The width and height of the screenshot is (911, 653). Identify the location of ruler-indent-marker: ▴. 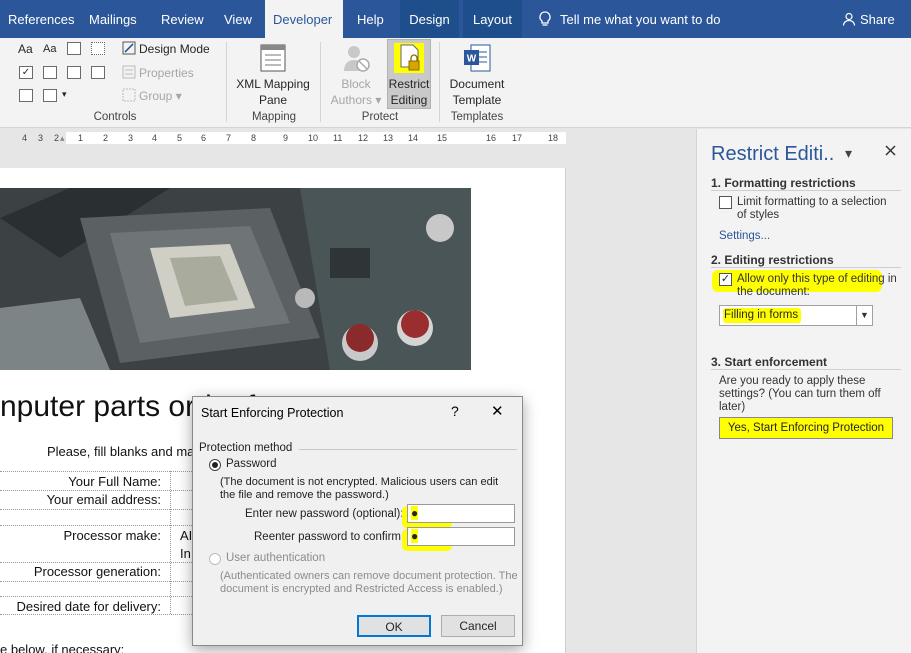
(62, 138).